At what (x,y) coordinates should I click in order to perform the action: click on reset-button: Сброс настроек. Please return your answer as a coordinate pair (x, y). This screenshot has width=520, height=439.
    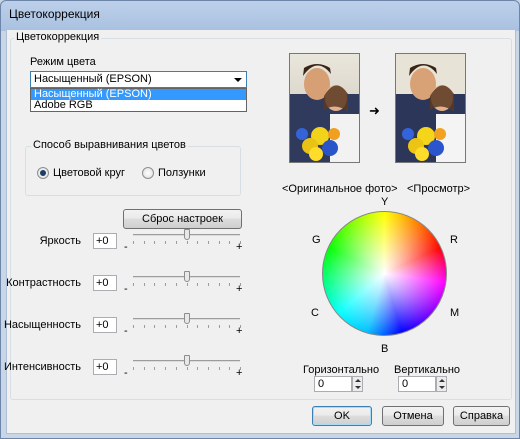
    Looking at the image, I should click on (182, 219).